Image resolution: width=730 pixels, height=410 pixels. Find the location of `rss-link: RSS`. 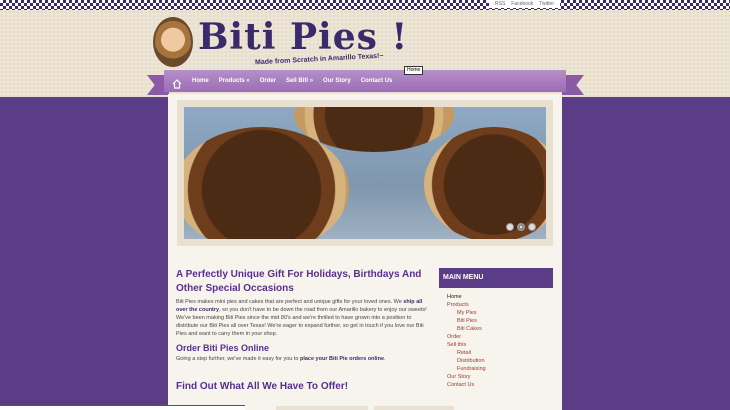

rss-link: RSS is located at coordinates (500, 4).